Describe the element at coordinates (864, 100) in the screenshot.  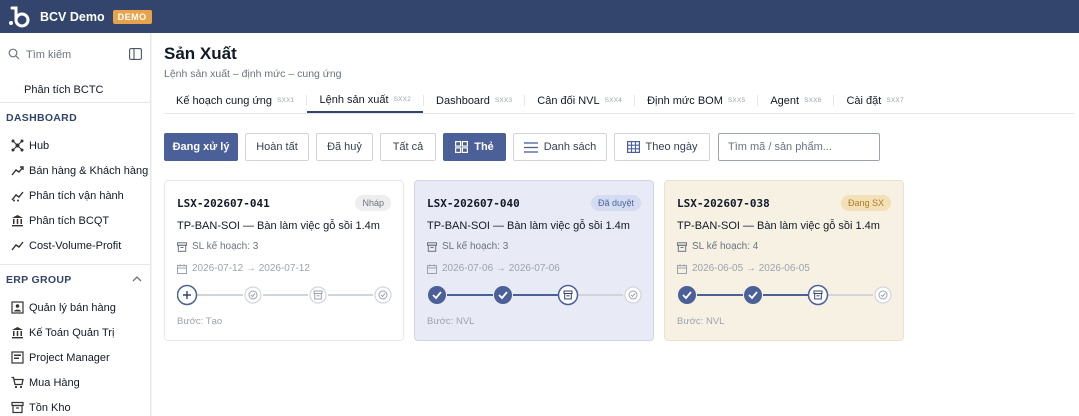
I see `tab-label: Cài đặt` at that location.